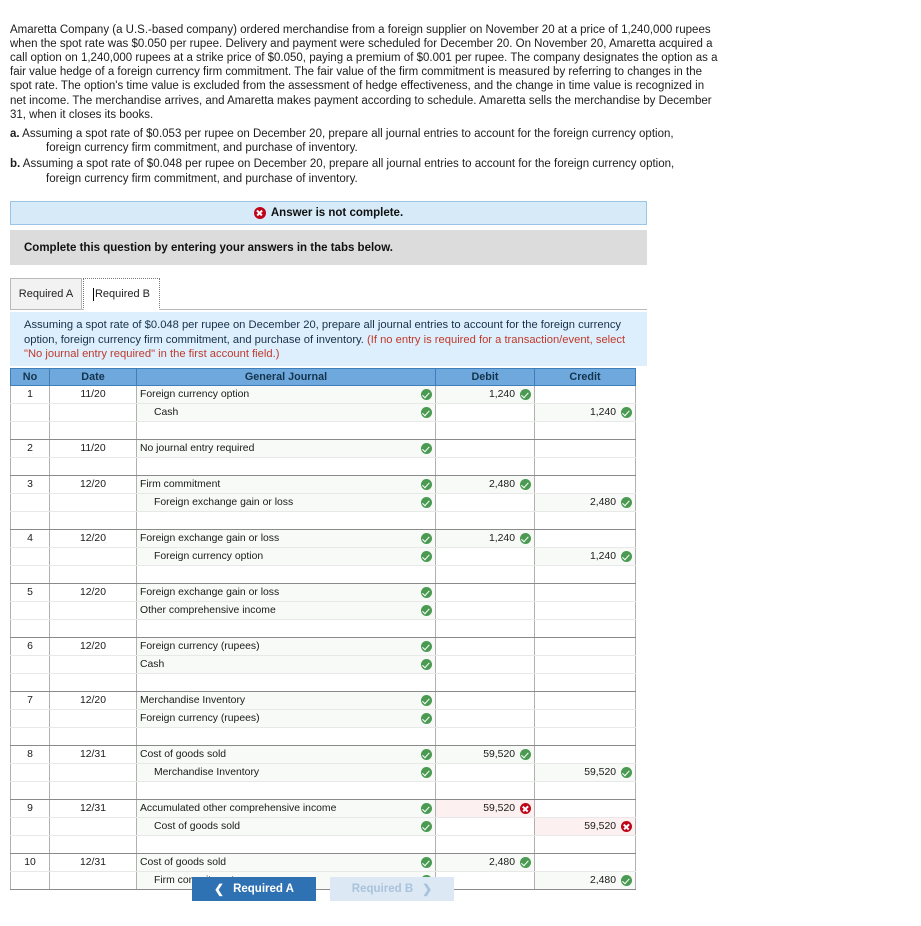 The image size is (921, 926). What do you see at coordinates (286, 610) in the screenshot?
I see `cell-account-select: Other comprehensive income` at bounding box center [286, 610].